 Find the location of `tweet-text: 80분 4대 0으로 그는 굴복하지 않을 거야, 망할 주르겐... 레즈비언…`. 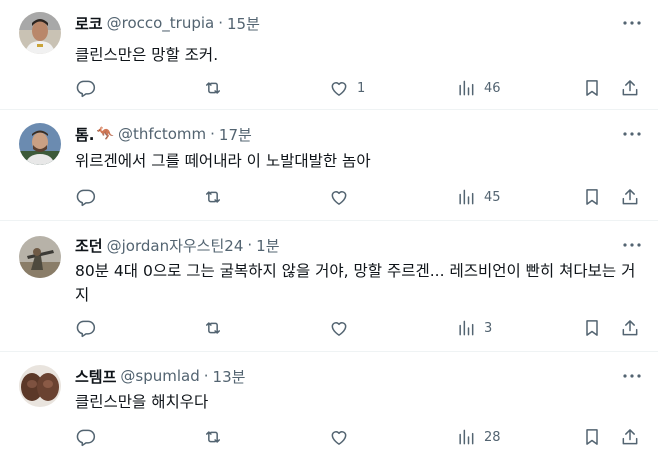

tweet-text: 80분 4대 0으로 그는 굴복하지 않을 거야, 망할 주르겐... 레즈비언… is located at coordinates (355, 283).